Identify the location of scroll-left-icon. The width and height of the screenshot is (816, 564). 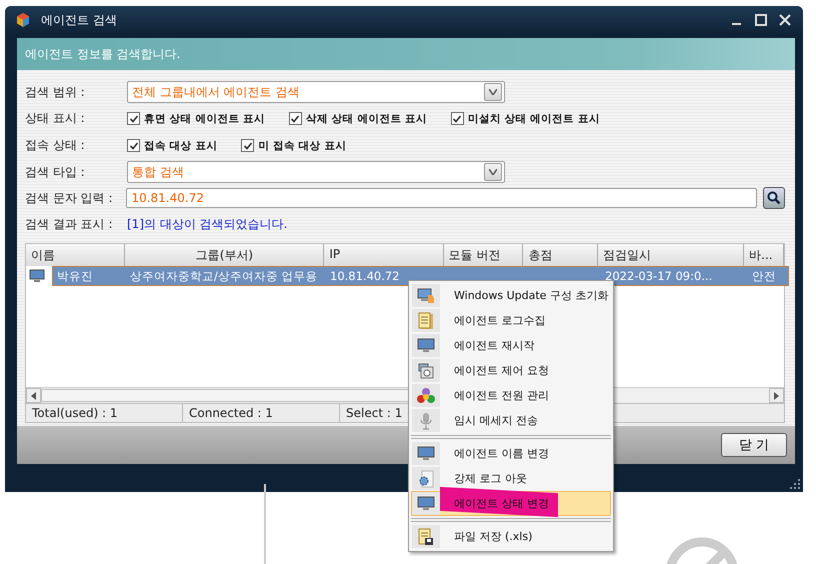
(33, 395).